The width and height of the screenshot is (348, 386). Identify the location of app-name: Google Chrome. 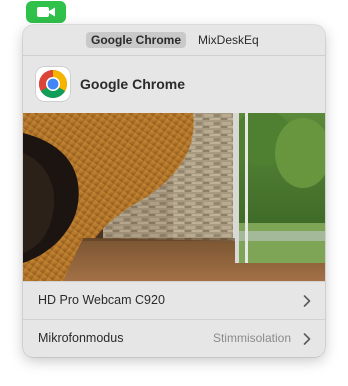
(133, 84).